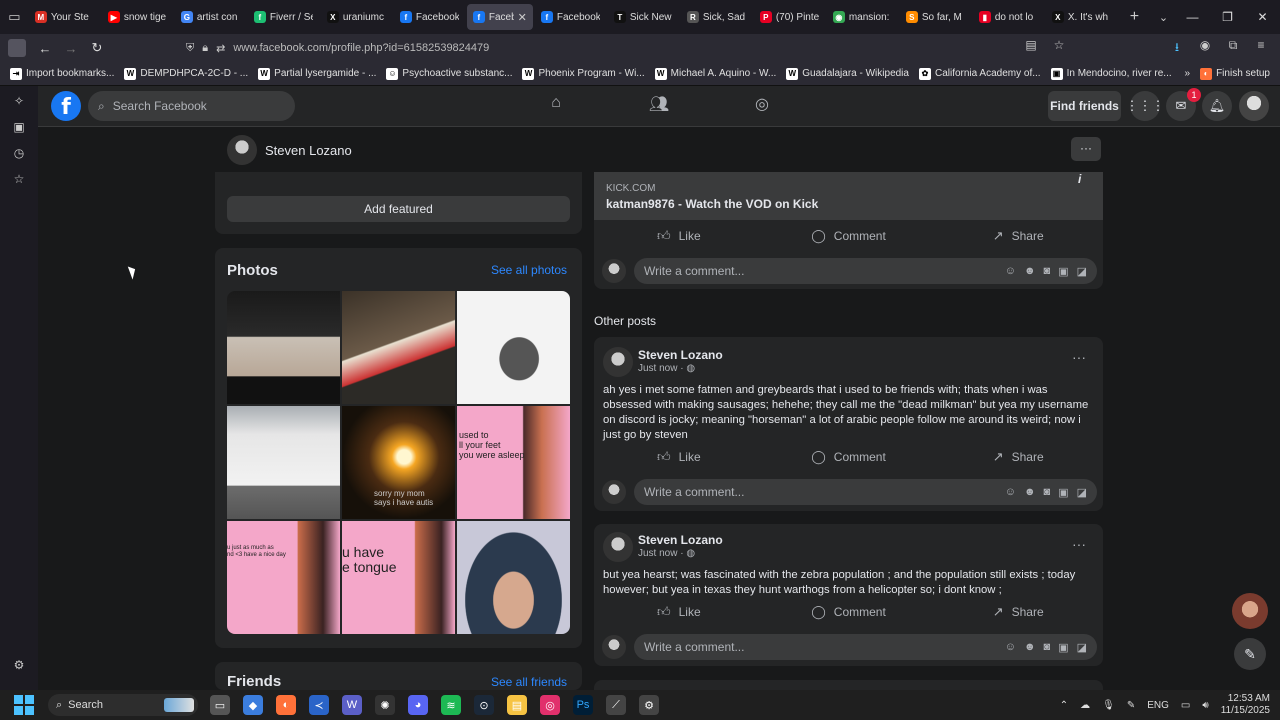 The height and width of the screenshot is (720, 1280). Describe the element at coordinates (1079, 179) in the screenshot. I see `info-icon: i` at that location.